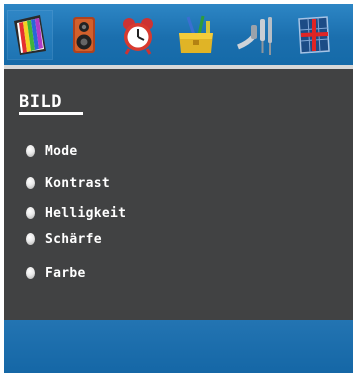  I want to click on connector-cables-icon, so click(254, 36).